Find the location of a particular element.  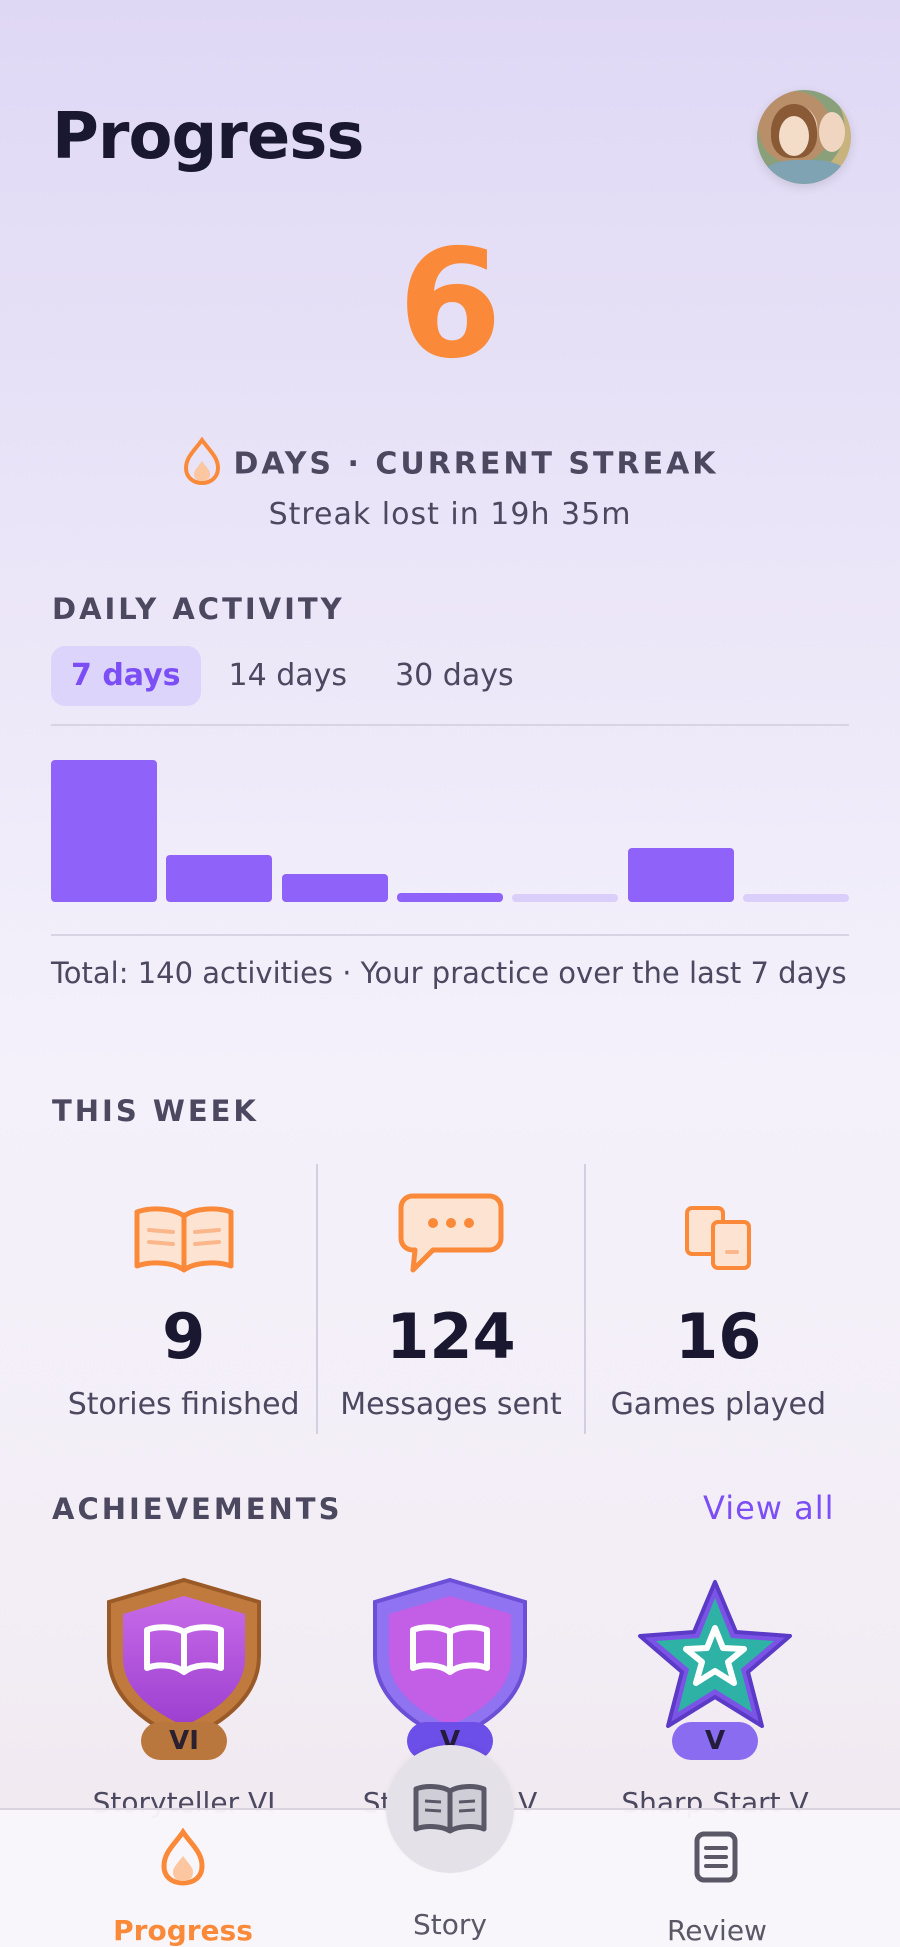

open-book-icon is located at coordinates (183, 1229).